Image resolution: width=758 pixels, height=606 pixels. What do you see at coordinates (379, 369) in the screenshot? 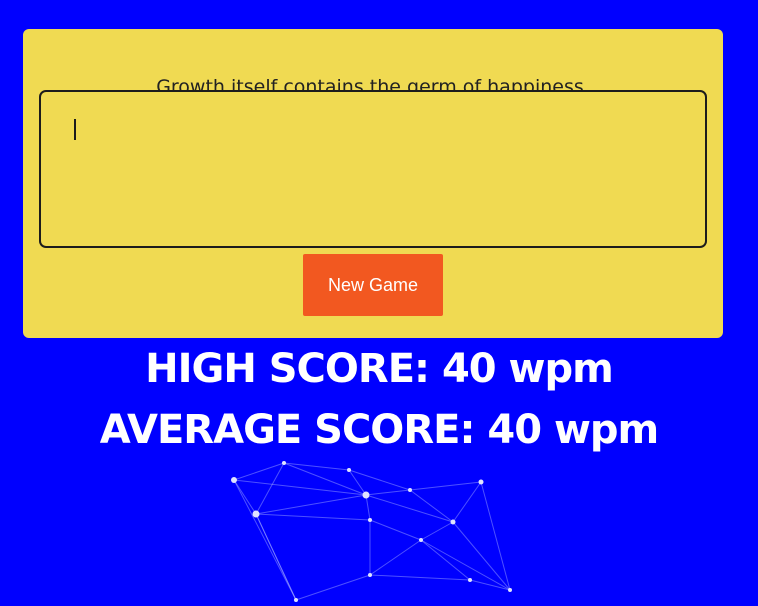
I see `high-score: HIGH SCORE: 40 wpm` at bounding box center [379, 369].